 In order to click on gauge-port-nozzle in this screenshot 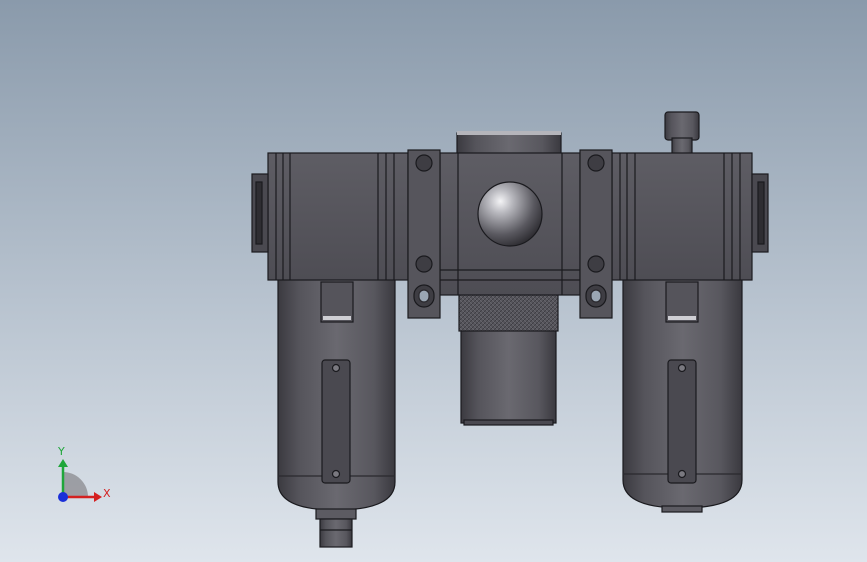, I will do `click(682, 133)`.